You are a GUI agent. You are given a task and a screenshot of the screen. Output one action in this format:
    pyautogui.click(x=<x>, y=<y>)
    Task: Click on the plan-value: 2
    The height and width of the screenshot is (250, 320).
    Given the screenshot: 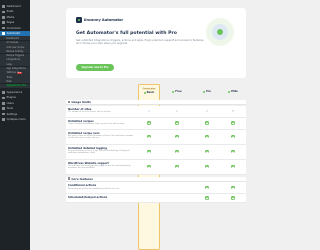 What is the action you would take?
    pyautogui.click(x=207, y=111)
    